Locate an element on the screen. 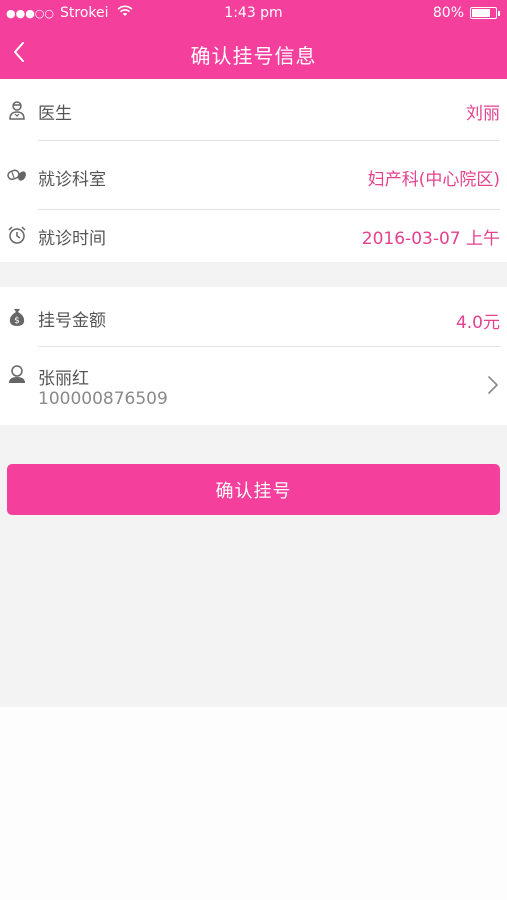  department-label: 就诊科室 is located at coordinates (72, 180).